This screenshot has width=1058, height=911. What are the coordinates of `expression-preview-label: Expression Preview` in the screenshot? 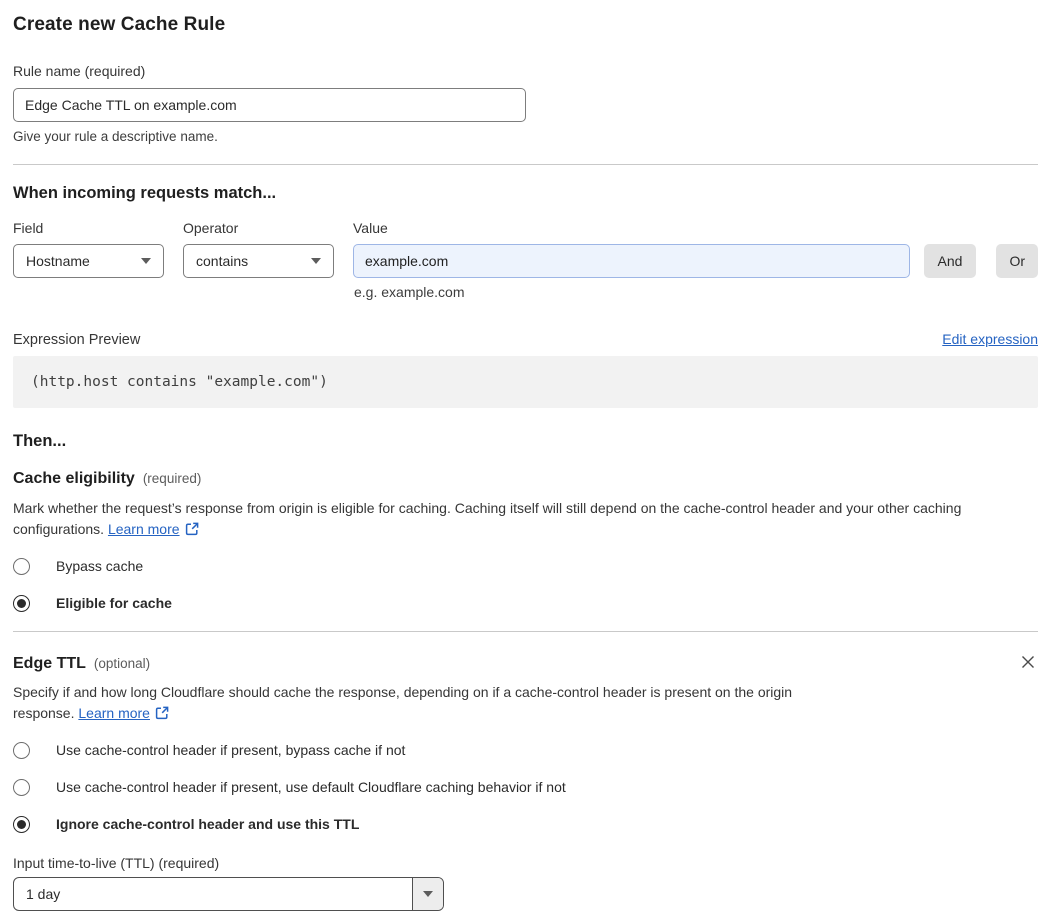 It's located at (77, 340).